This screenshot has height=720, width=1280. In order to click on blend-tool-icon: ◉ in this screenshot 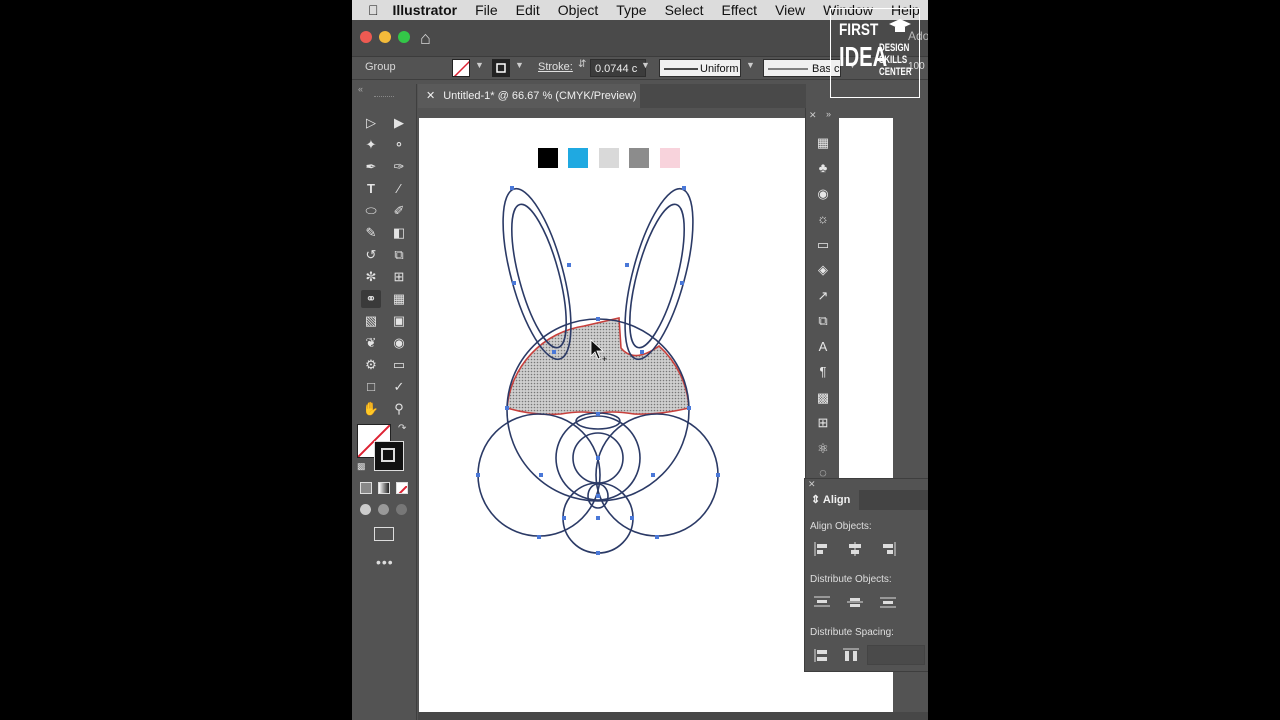, I will do `click(399, 343)`.